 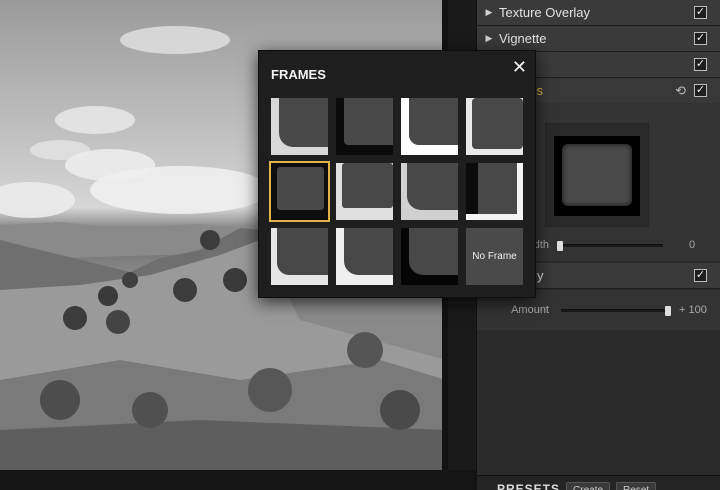 I want to click on amount-slider-row: Amount + 100, so click(x=598, y=310).